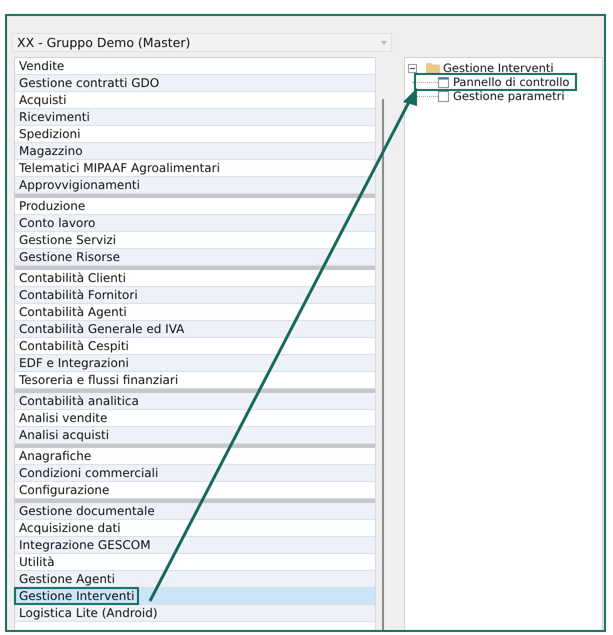 Image resolution: width=613 pixels, height=635 pixels. What do you see at coordinates (195, 473) in the screenshot?
I see `module-list-item: Condizioni commerciali` at bounding box center [195, 473].